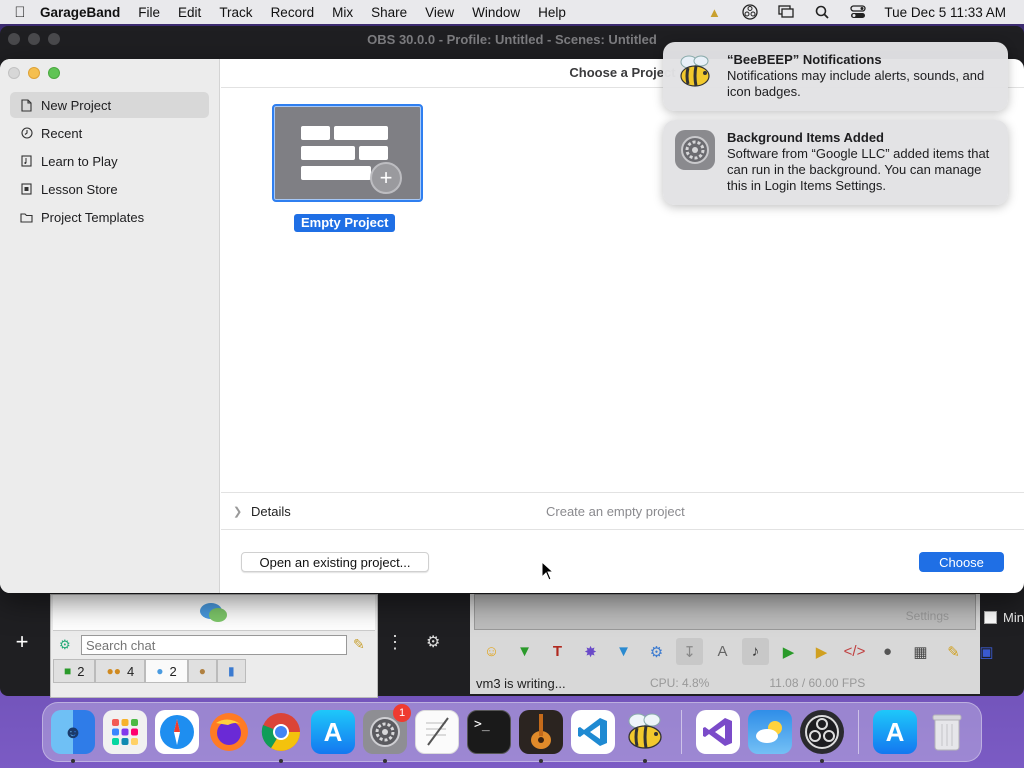  I want to click on menu-help: Help, so click(552, 12).